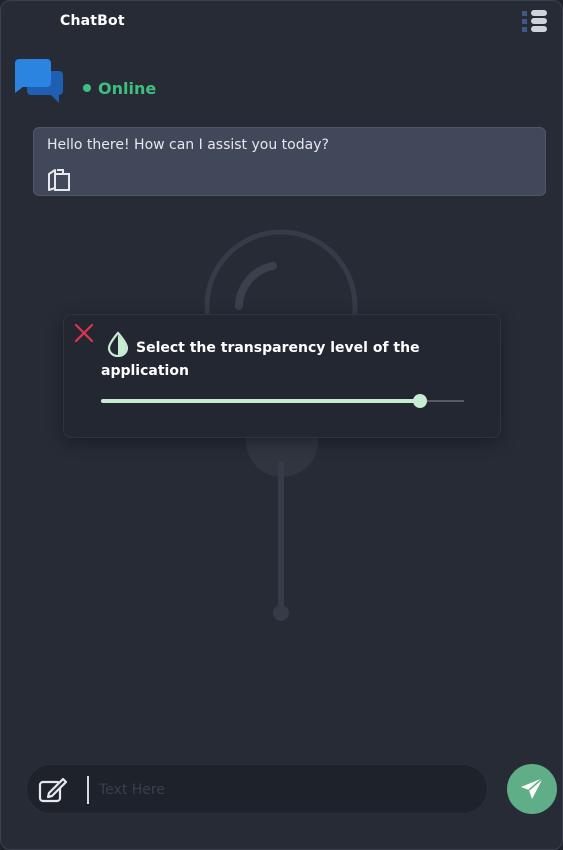 The height and width of the screenshot is (850, 563). I want to click on message-input, so click(277, 790).